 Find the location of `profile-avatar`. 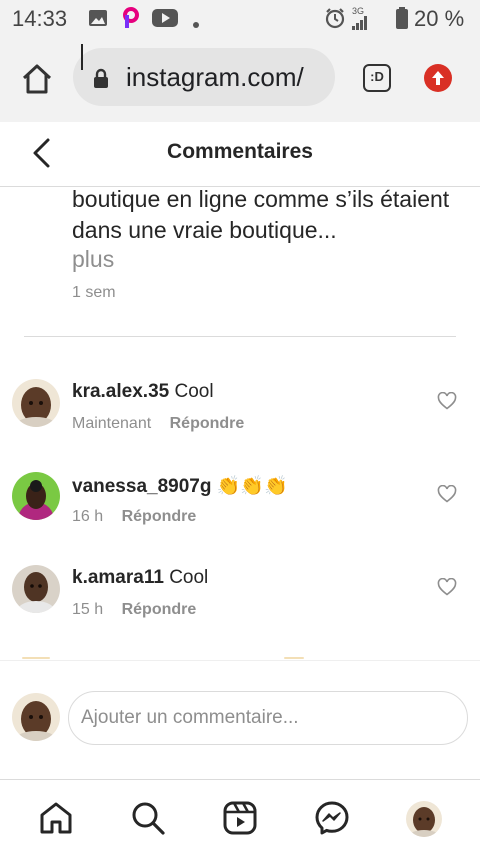

profile-avatar is located at coordinates (424, 819).